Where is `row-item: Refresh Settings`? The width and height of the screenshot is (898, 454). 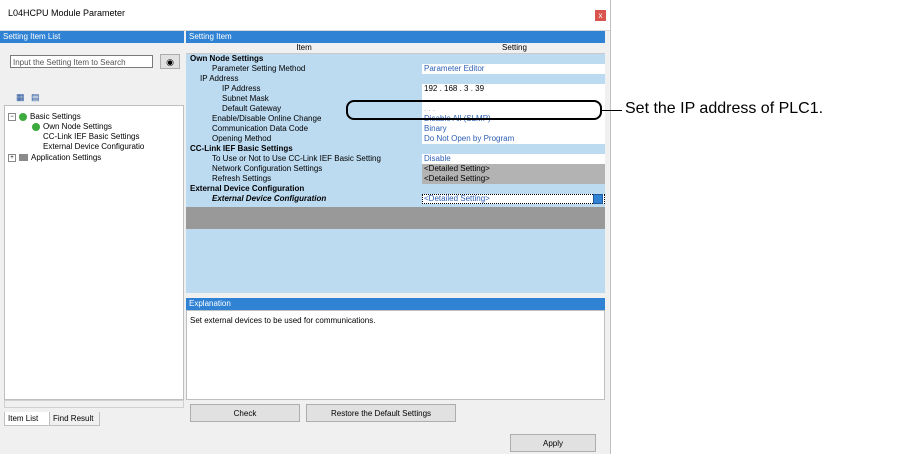
row-item: Refresh Settings is located at coordinates (242, 178).